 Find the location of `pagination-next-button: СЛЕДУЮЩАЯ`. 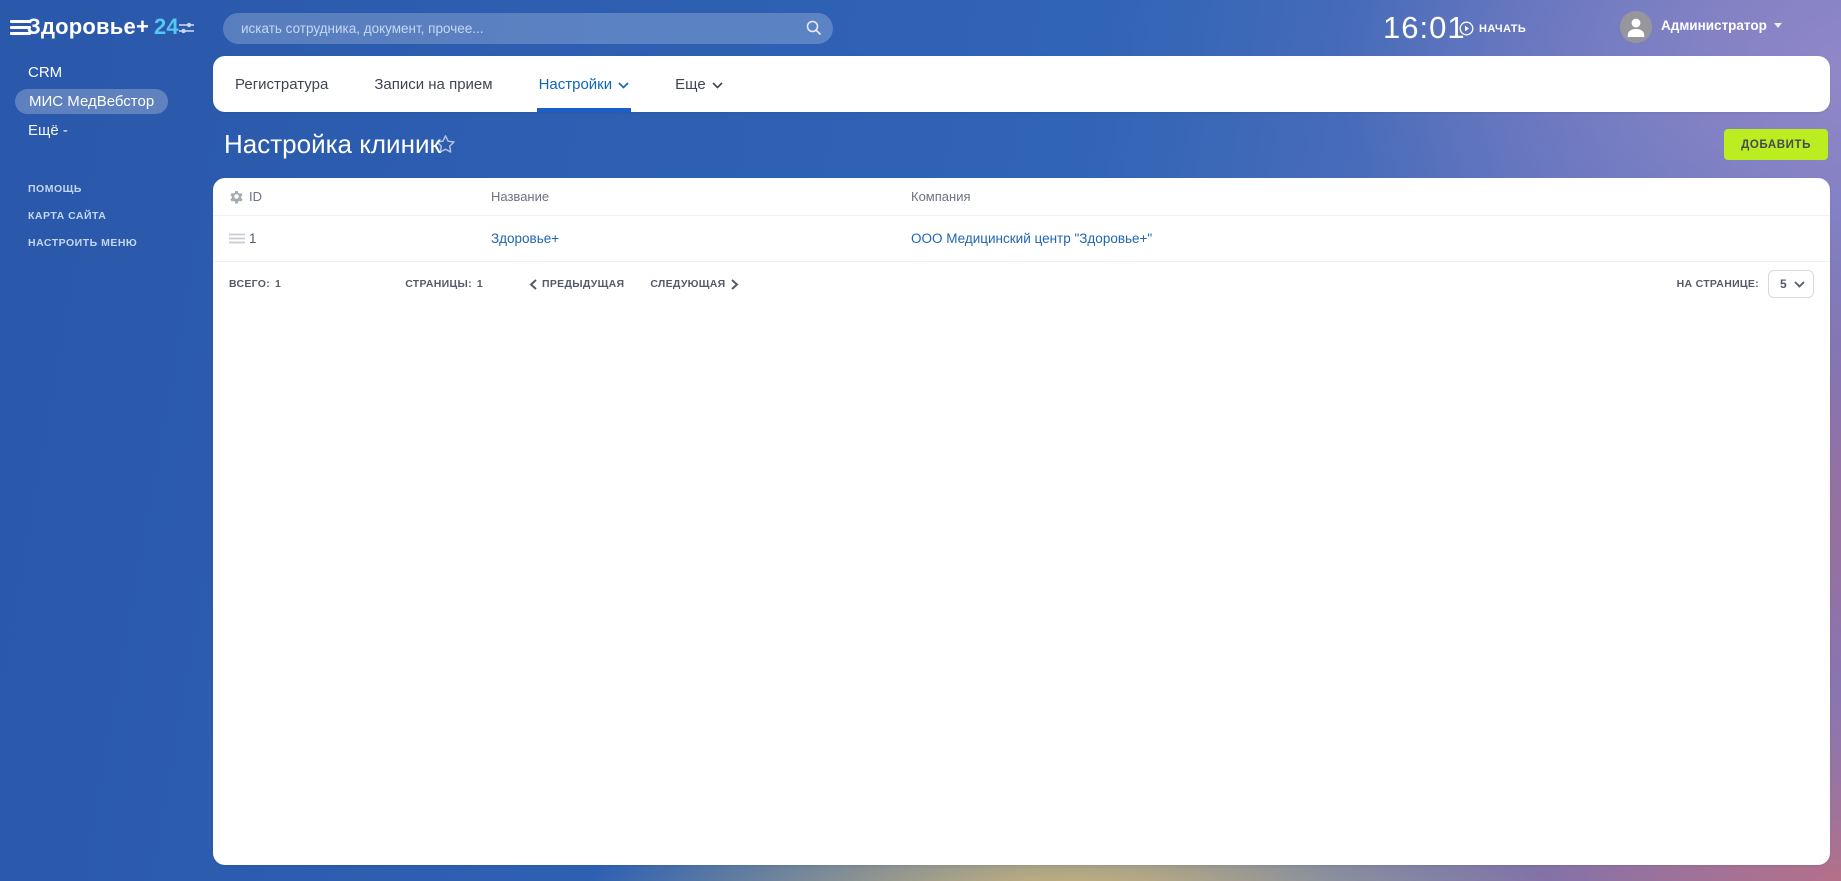

pagination-next-button: СЛЕДУЮЩАЯ is located at coordinates (694, 284).